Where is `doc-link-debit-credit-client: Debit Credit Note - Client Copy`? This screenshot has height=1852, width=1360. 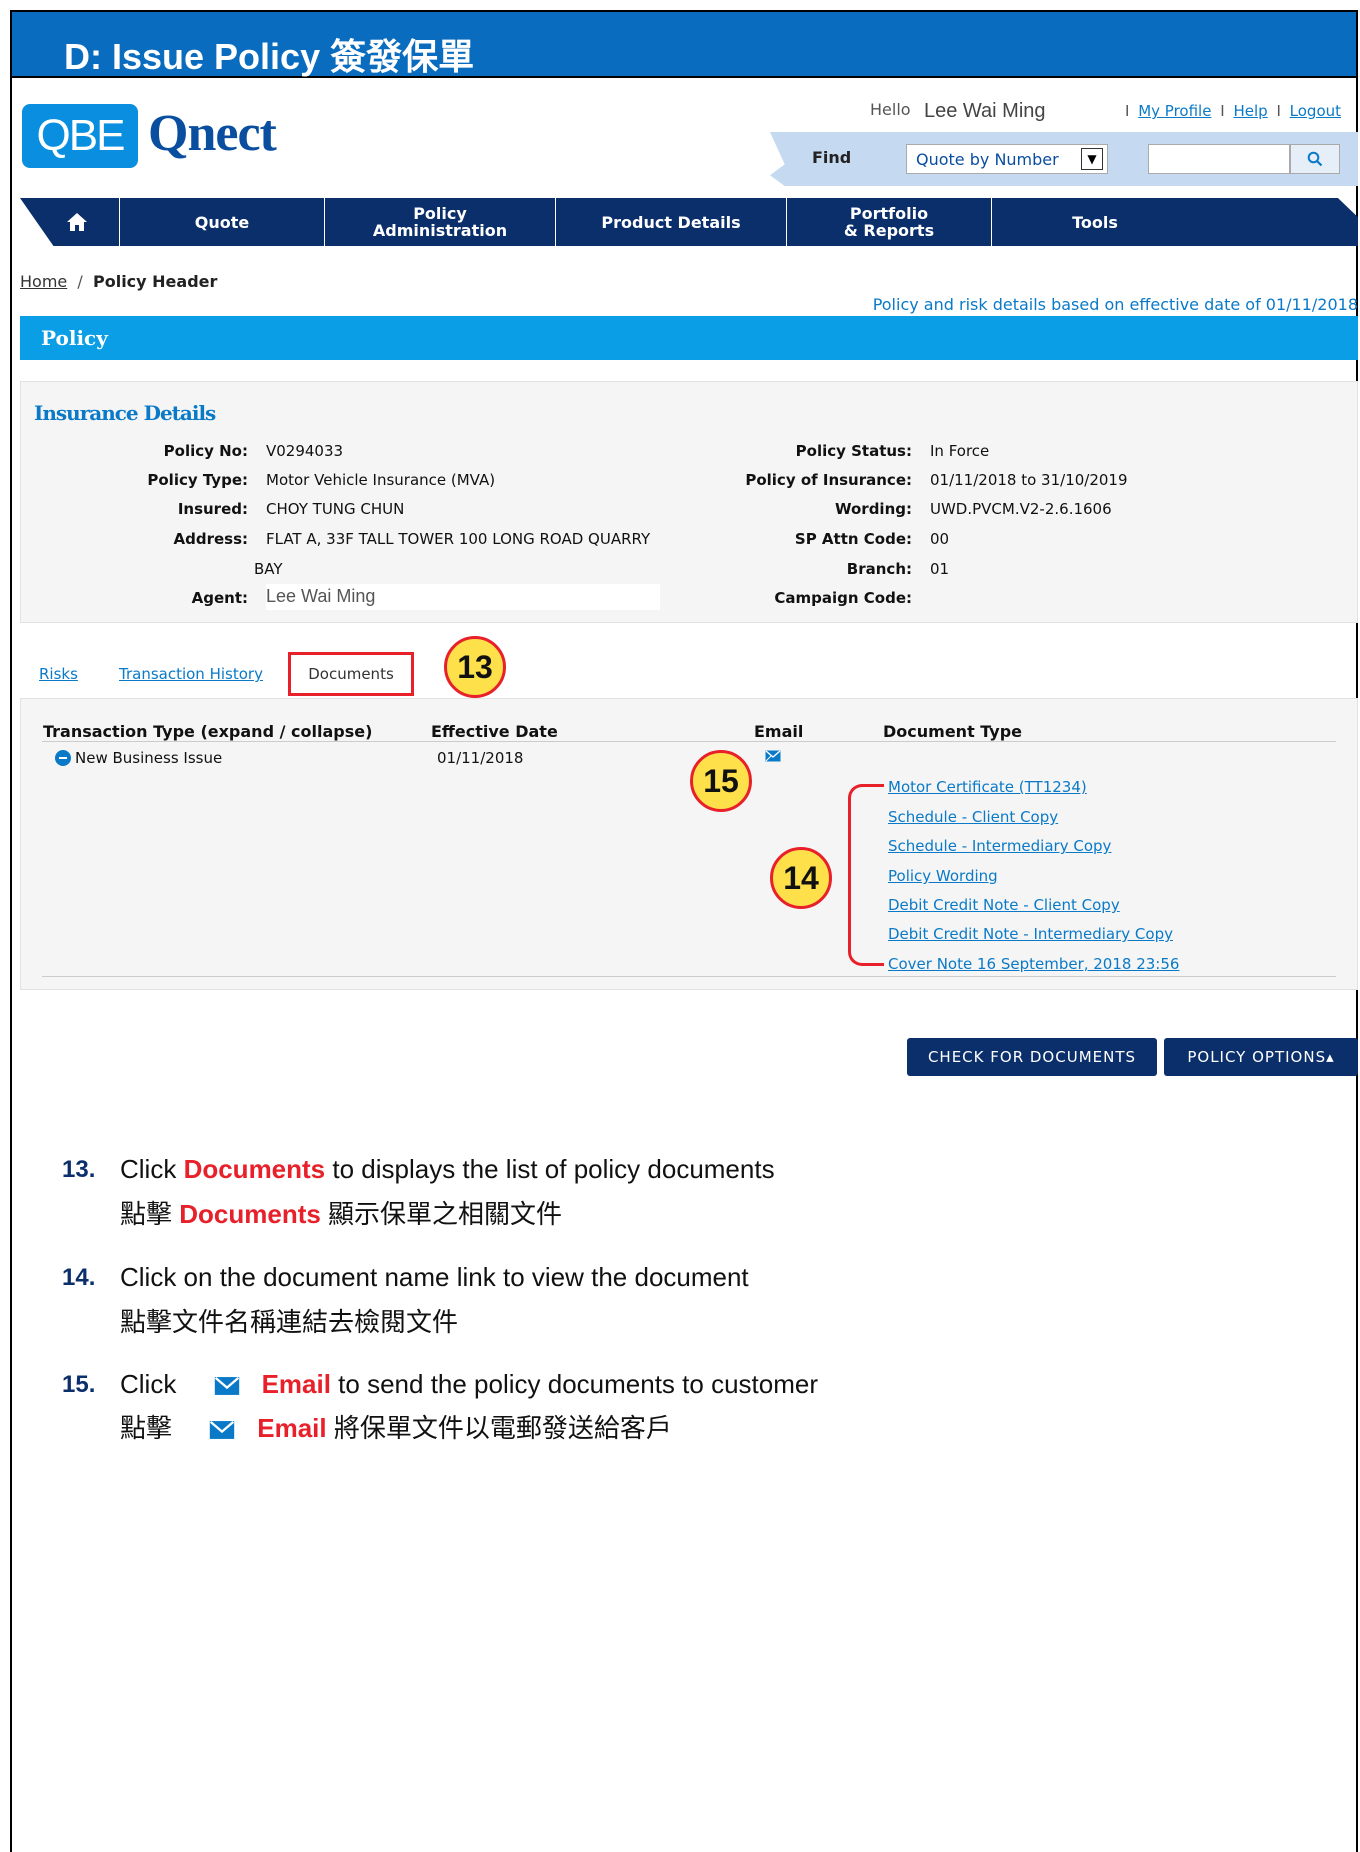 doc-link-debit-credit-client: Debit Credit Note - Client Copy is located at coordinates (1004, 905).